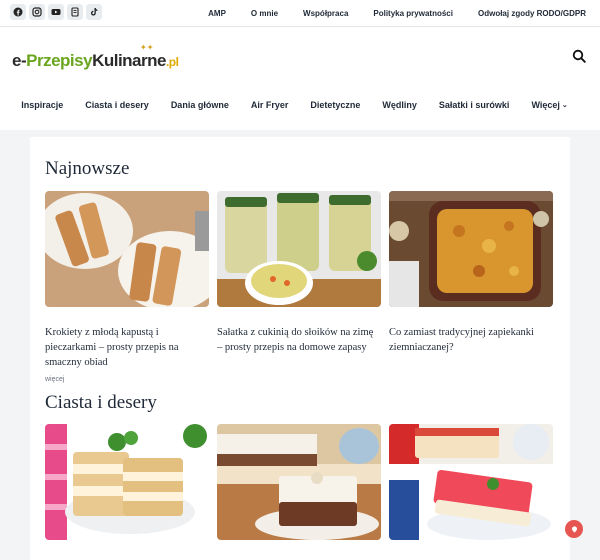 This screenshot has width=600, height=560. Describe the element at coordinates (147, 47) in the screenshot. I see `logo-sparkle-icon: ✦✦` at that location.